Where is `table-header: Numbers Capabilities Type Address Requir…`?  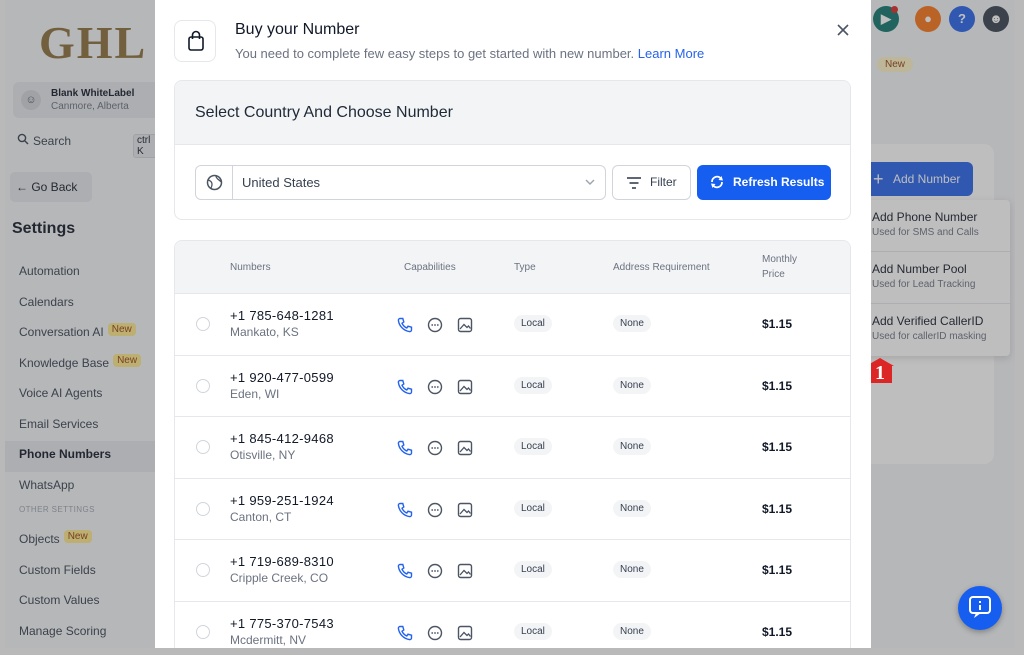 table-header: Numbers Capabilities Type Address Requir… is located at coordinates (512, 267).